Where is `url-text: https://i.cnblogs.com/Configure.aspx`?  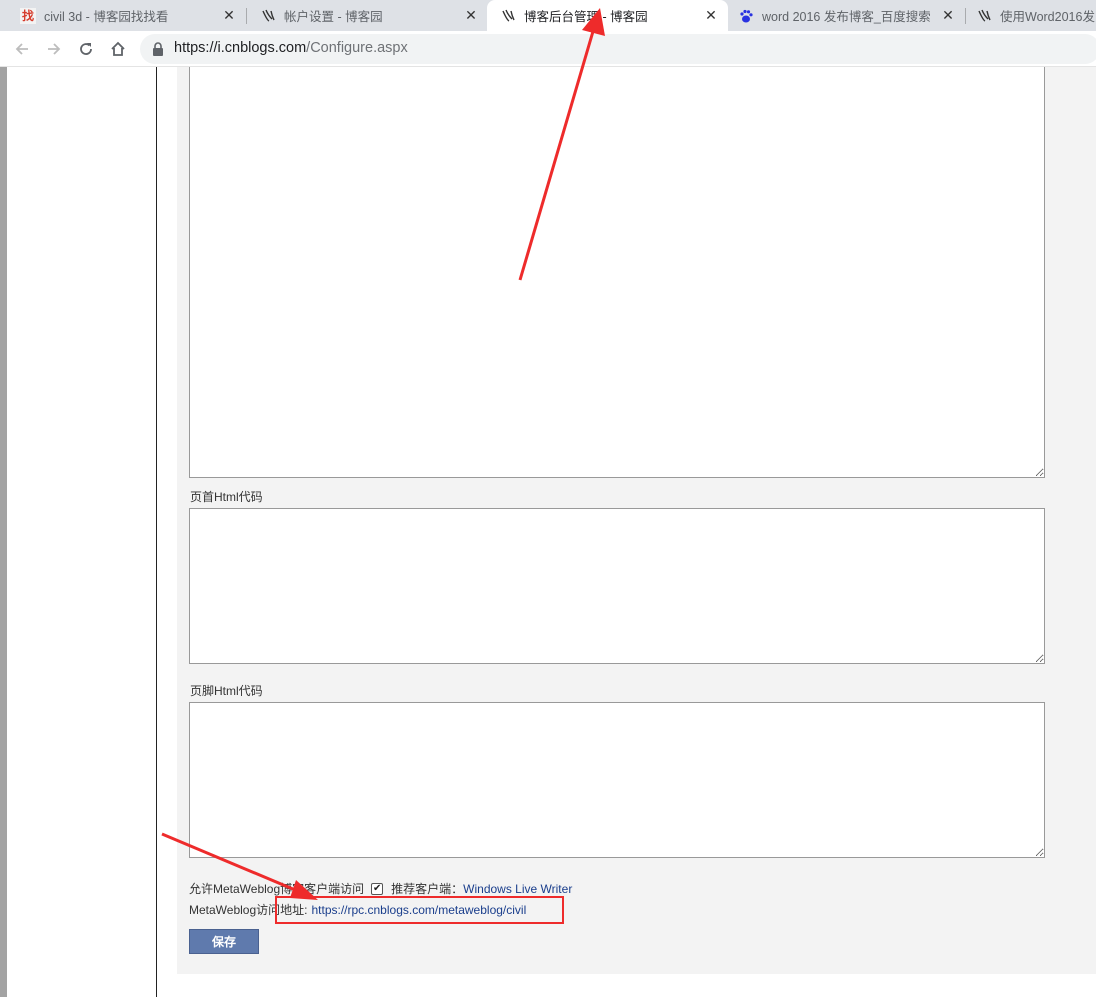 url-text: https://i.cnblogs.com/Configure.aspx is located at coordinates (291, 48).